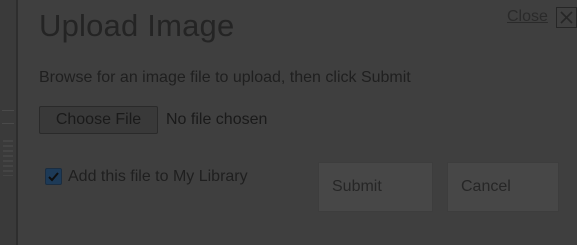 The width and height of the screenshot is (577, 245). What do you see at coordinates (98, 120) in the screenshot?
I see `choose-file-button: Choose File` at bounding box center [98, 120].